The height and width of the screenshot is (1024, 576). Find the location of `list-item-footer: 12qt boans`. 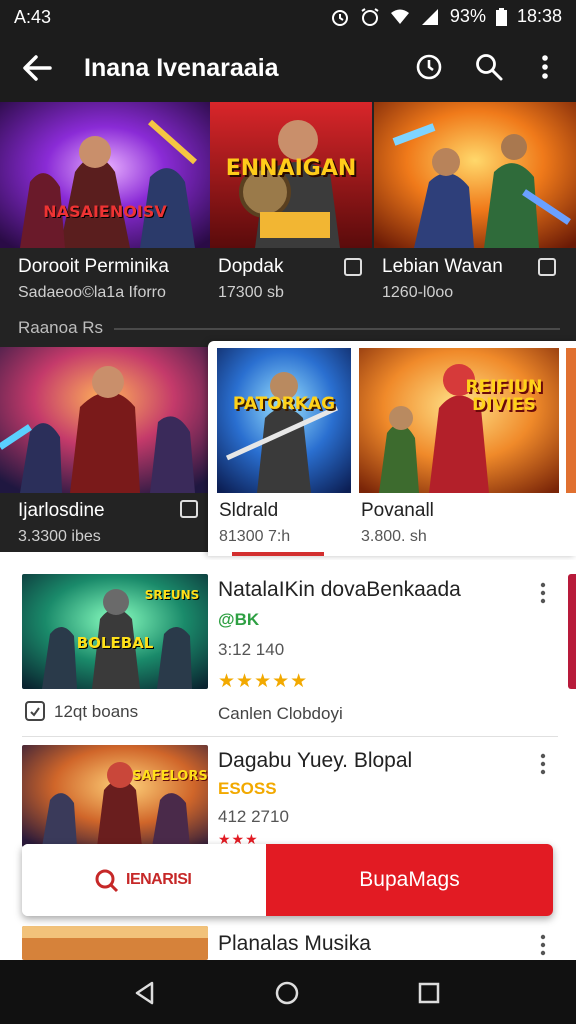

list-item-footer: 12qt boans is located at coordinates (96, 711).